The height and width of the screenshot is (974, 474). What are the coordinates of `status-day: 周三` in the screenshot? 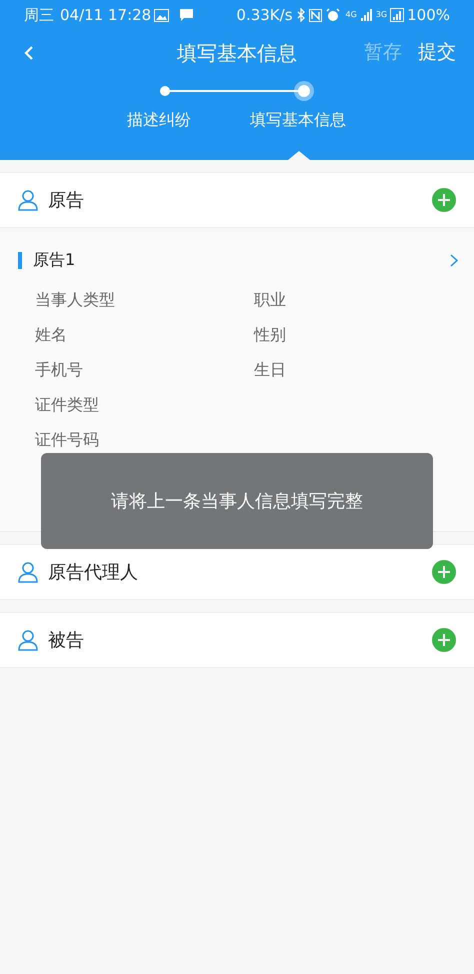 It's located at (39, 15).